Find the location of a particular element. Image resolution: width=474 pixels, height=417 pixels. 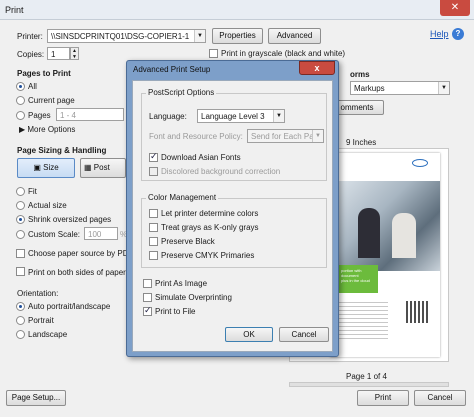

postscript-title: PostScript Options is located at coordinates (181, 92).